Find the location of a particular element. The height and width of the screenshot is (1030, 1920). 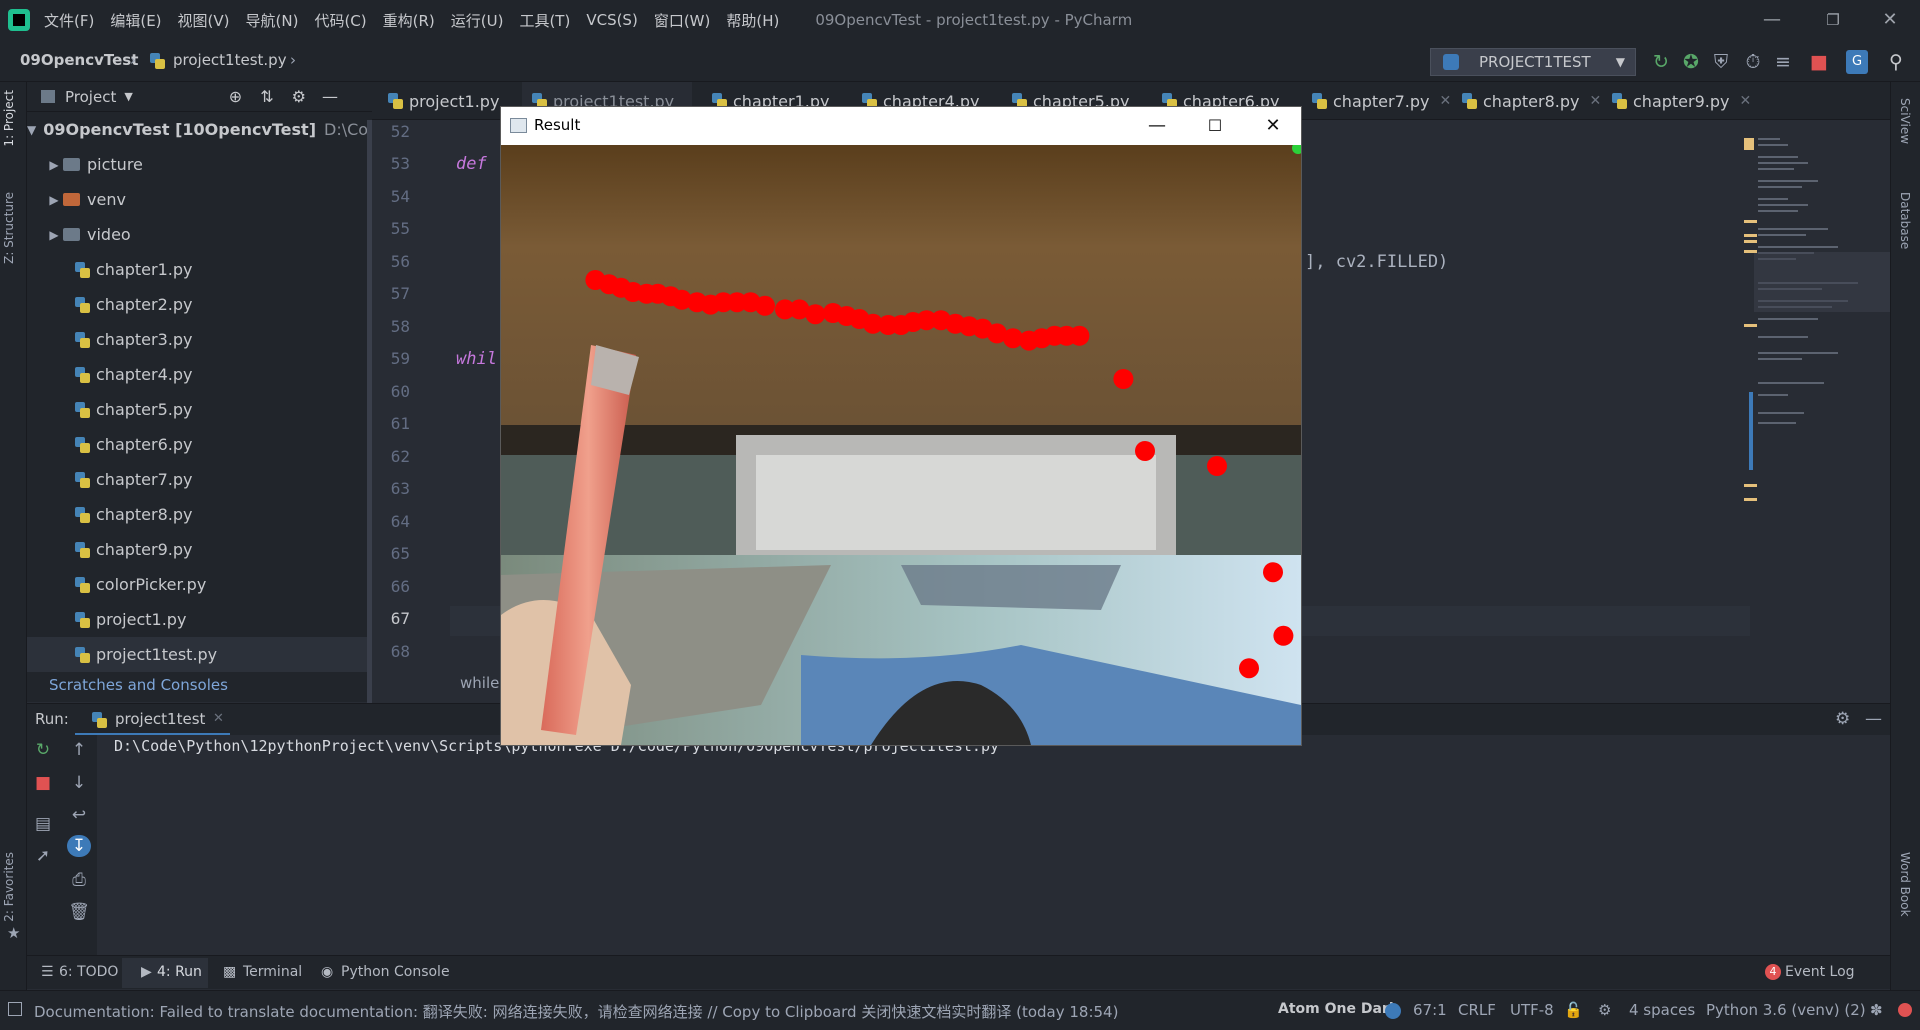

project-panel-title: Project is located at coordinates (90, 97).